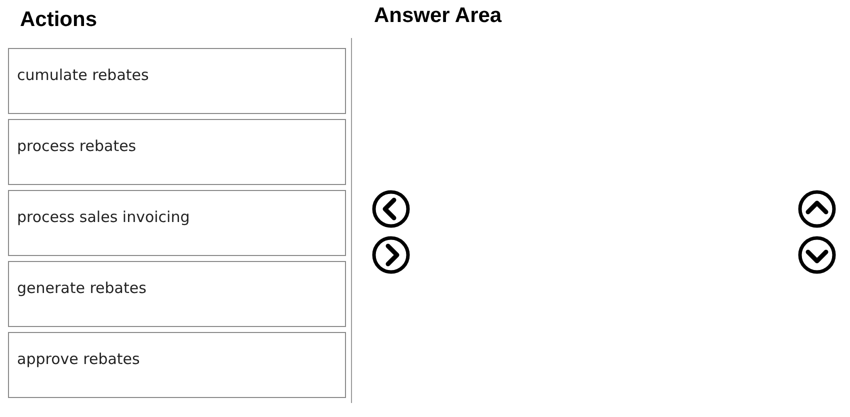 Image resolution: width=850 pixels, height=417 pixels. What do you see at coordinates (817, 254) in the screenshot?
I see `down-arrow-button` at bounding box center [817, 254].